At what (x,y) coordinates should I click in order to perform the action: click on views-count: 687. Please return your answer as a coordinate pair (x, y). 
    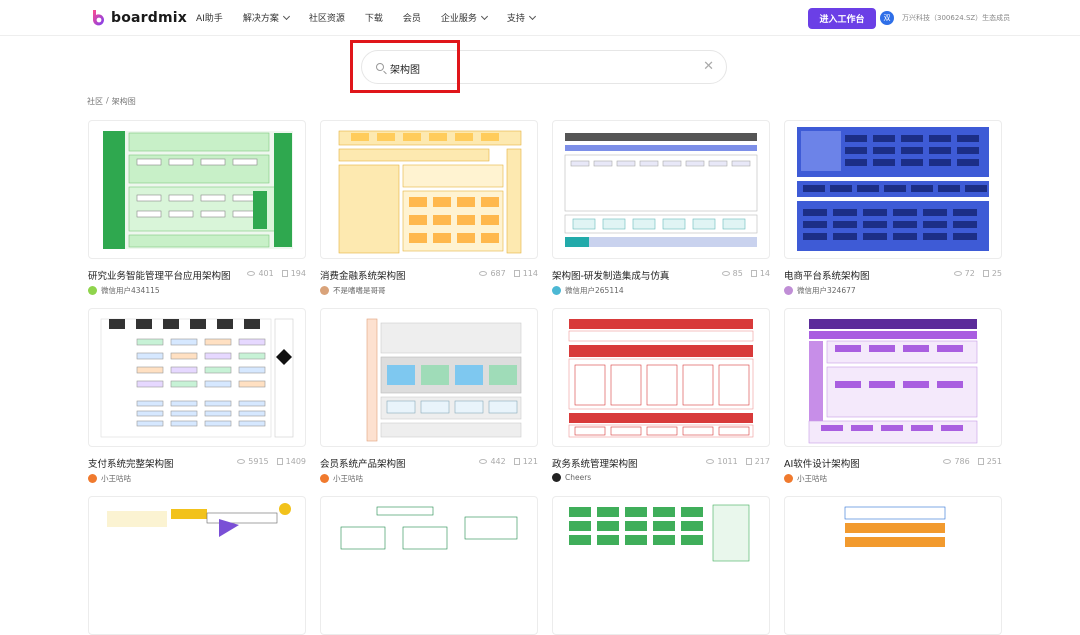
    Looking at the image, I should click on (498, 273).